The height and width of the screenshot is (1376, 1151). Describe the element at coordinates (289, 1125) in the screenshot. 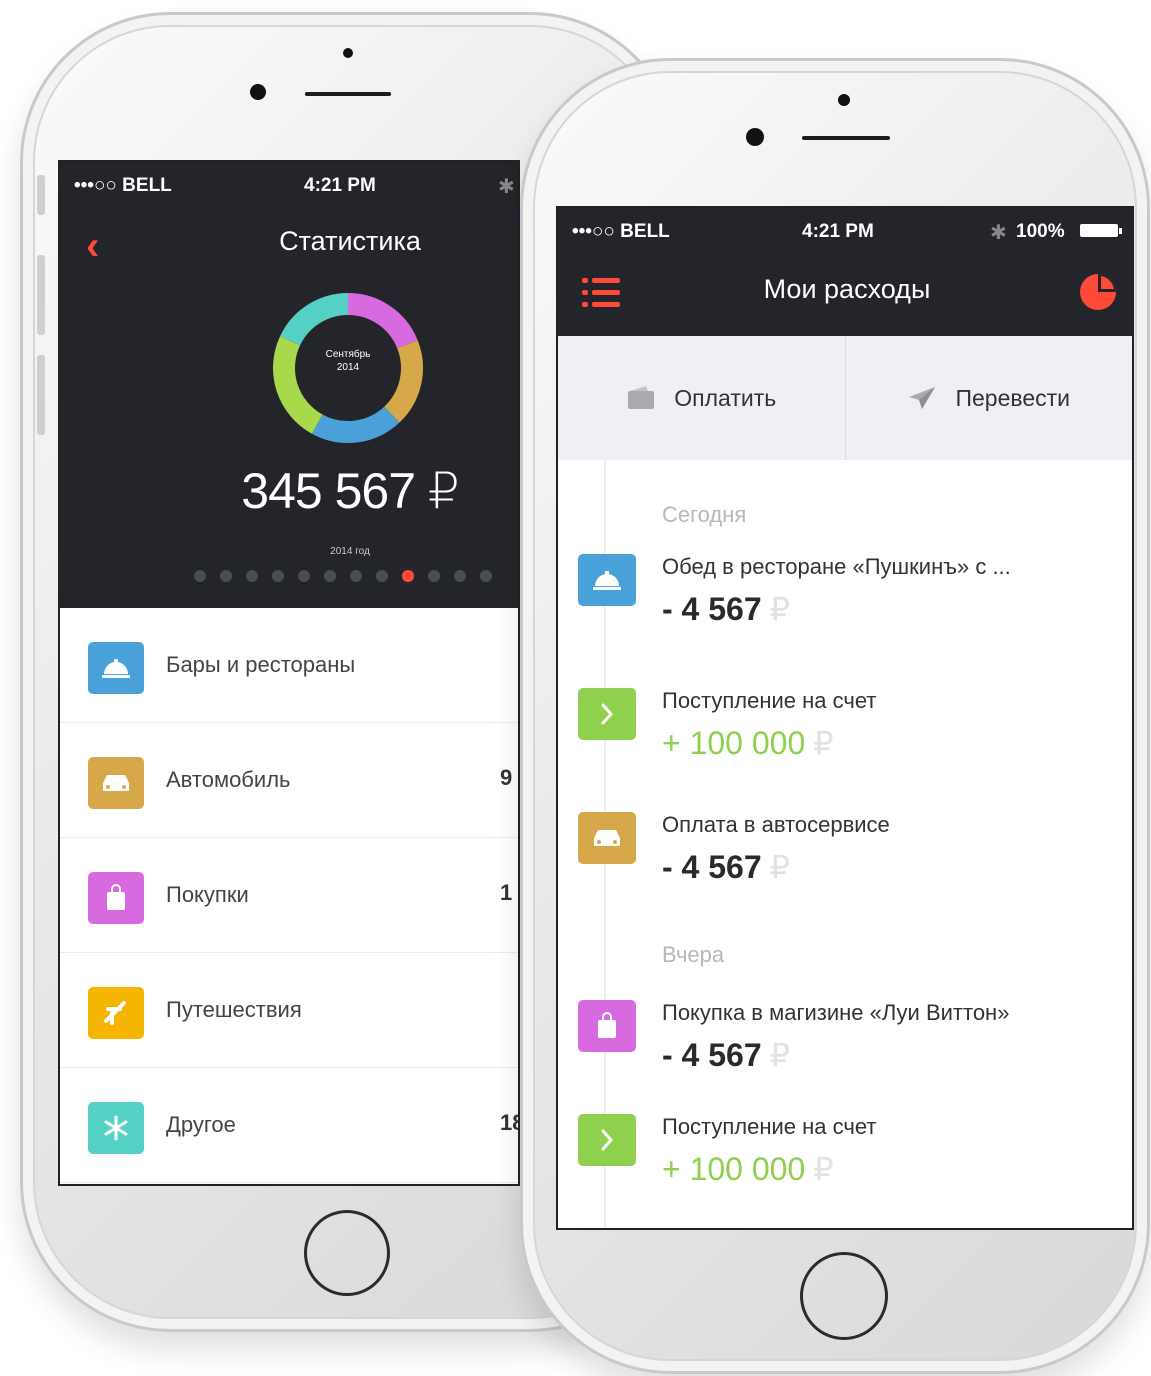

I see `category-row: Другое 18` at that location.